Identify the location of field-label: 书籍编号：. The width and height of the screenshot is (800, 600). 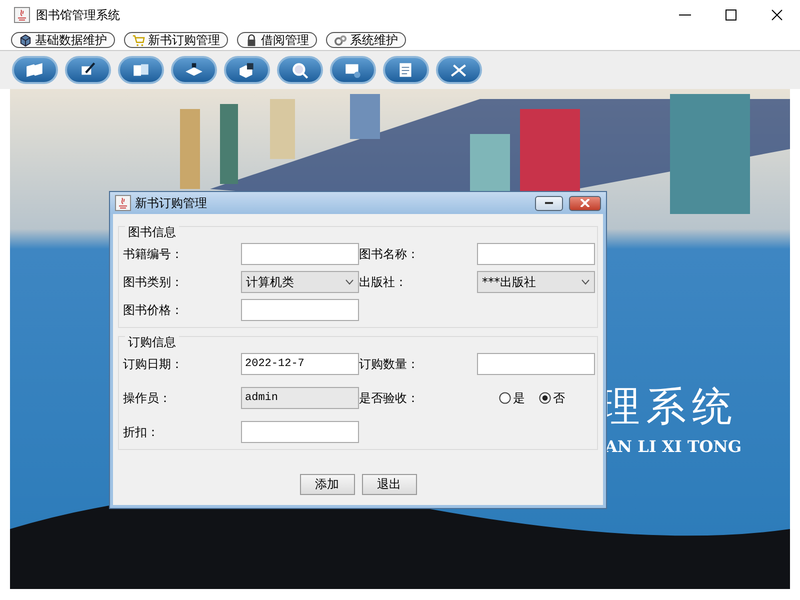
(153, 254).